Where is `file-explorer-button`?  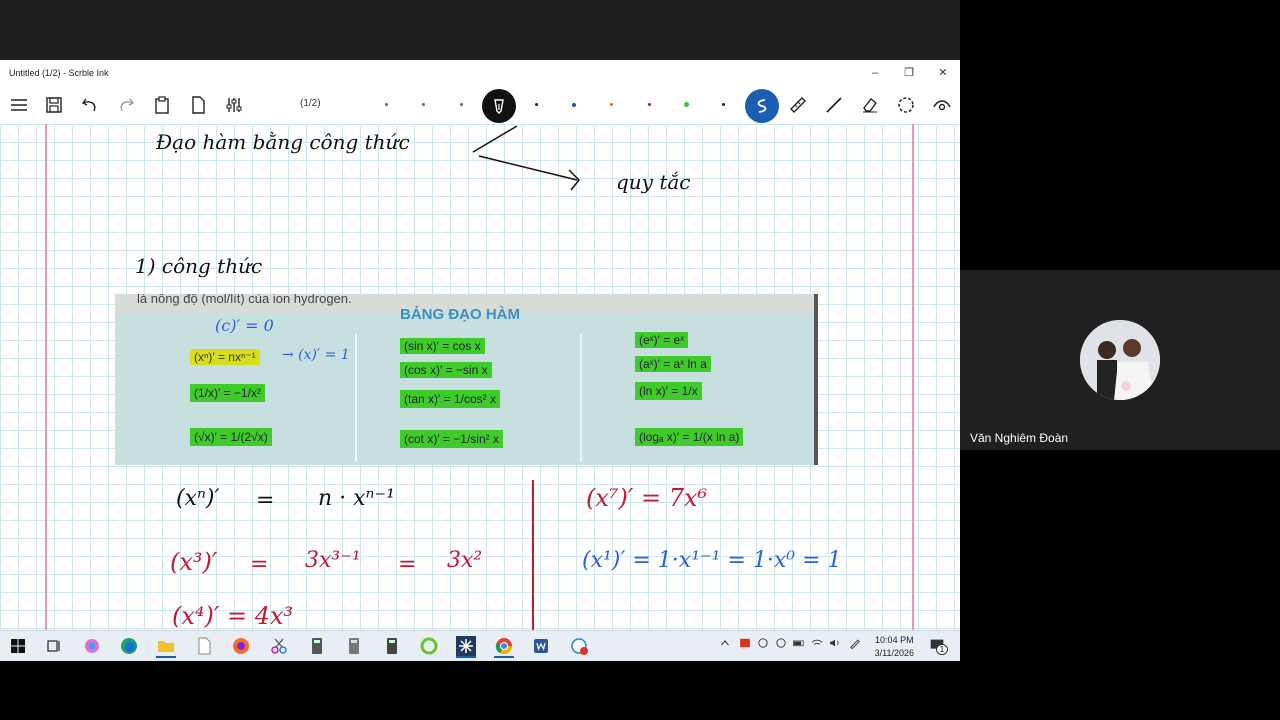
file-explorer-button is located at coordinates (166, 647).